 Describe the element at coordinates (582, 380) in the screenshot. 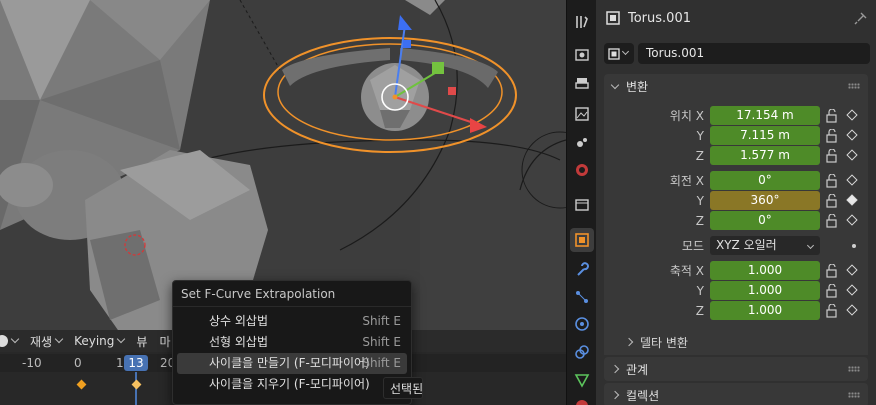

I see `tab-data` at that location.